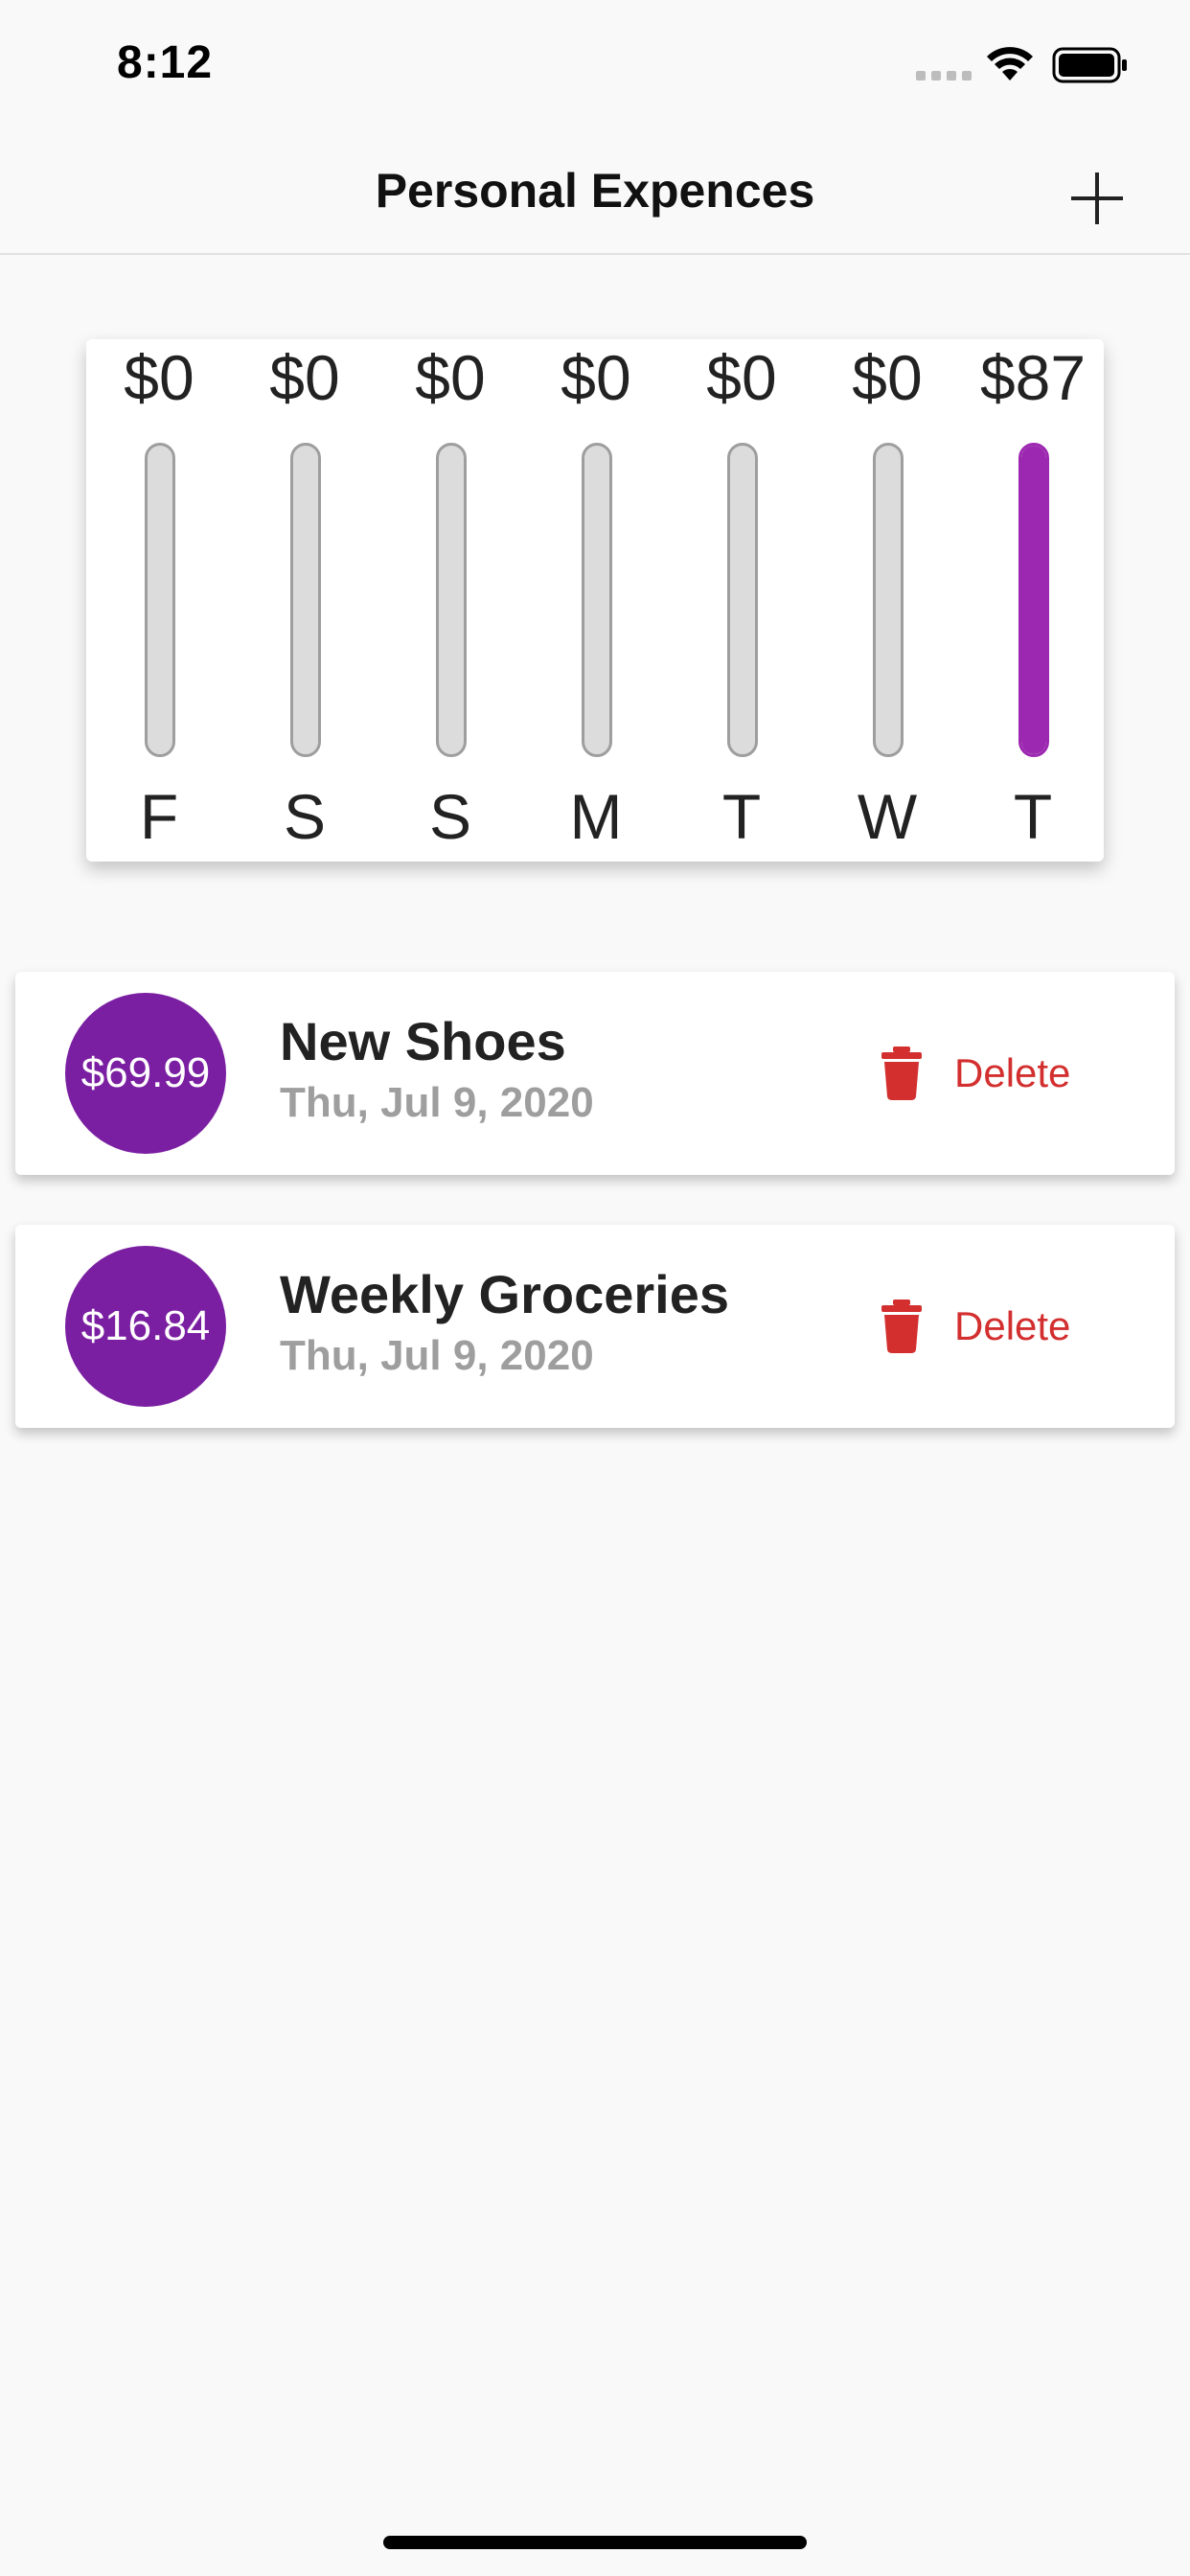 This screenshot has width=1190, height=2576. Describe the element at coordinates (505, 1294) in the screenshot. I see `transaction-title: Weekly Groceries` at that location.